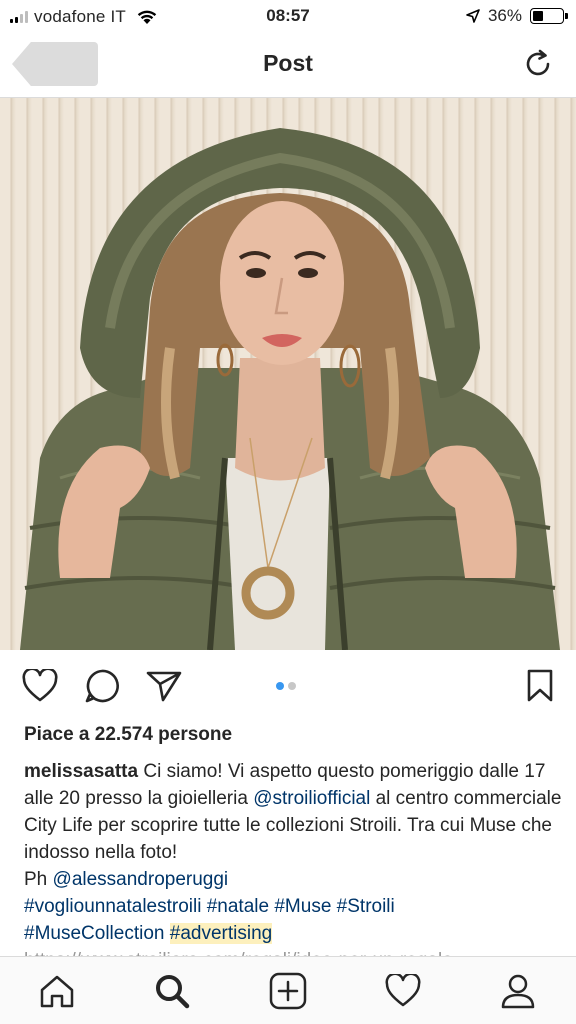 The image size is (576, 1024). What do you see at coordinates (538, 64) in the screenshot?
I see `refresh-icon` at bounding box center [538, 64].